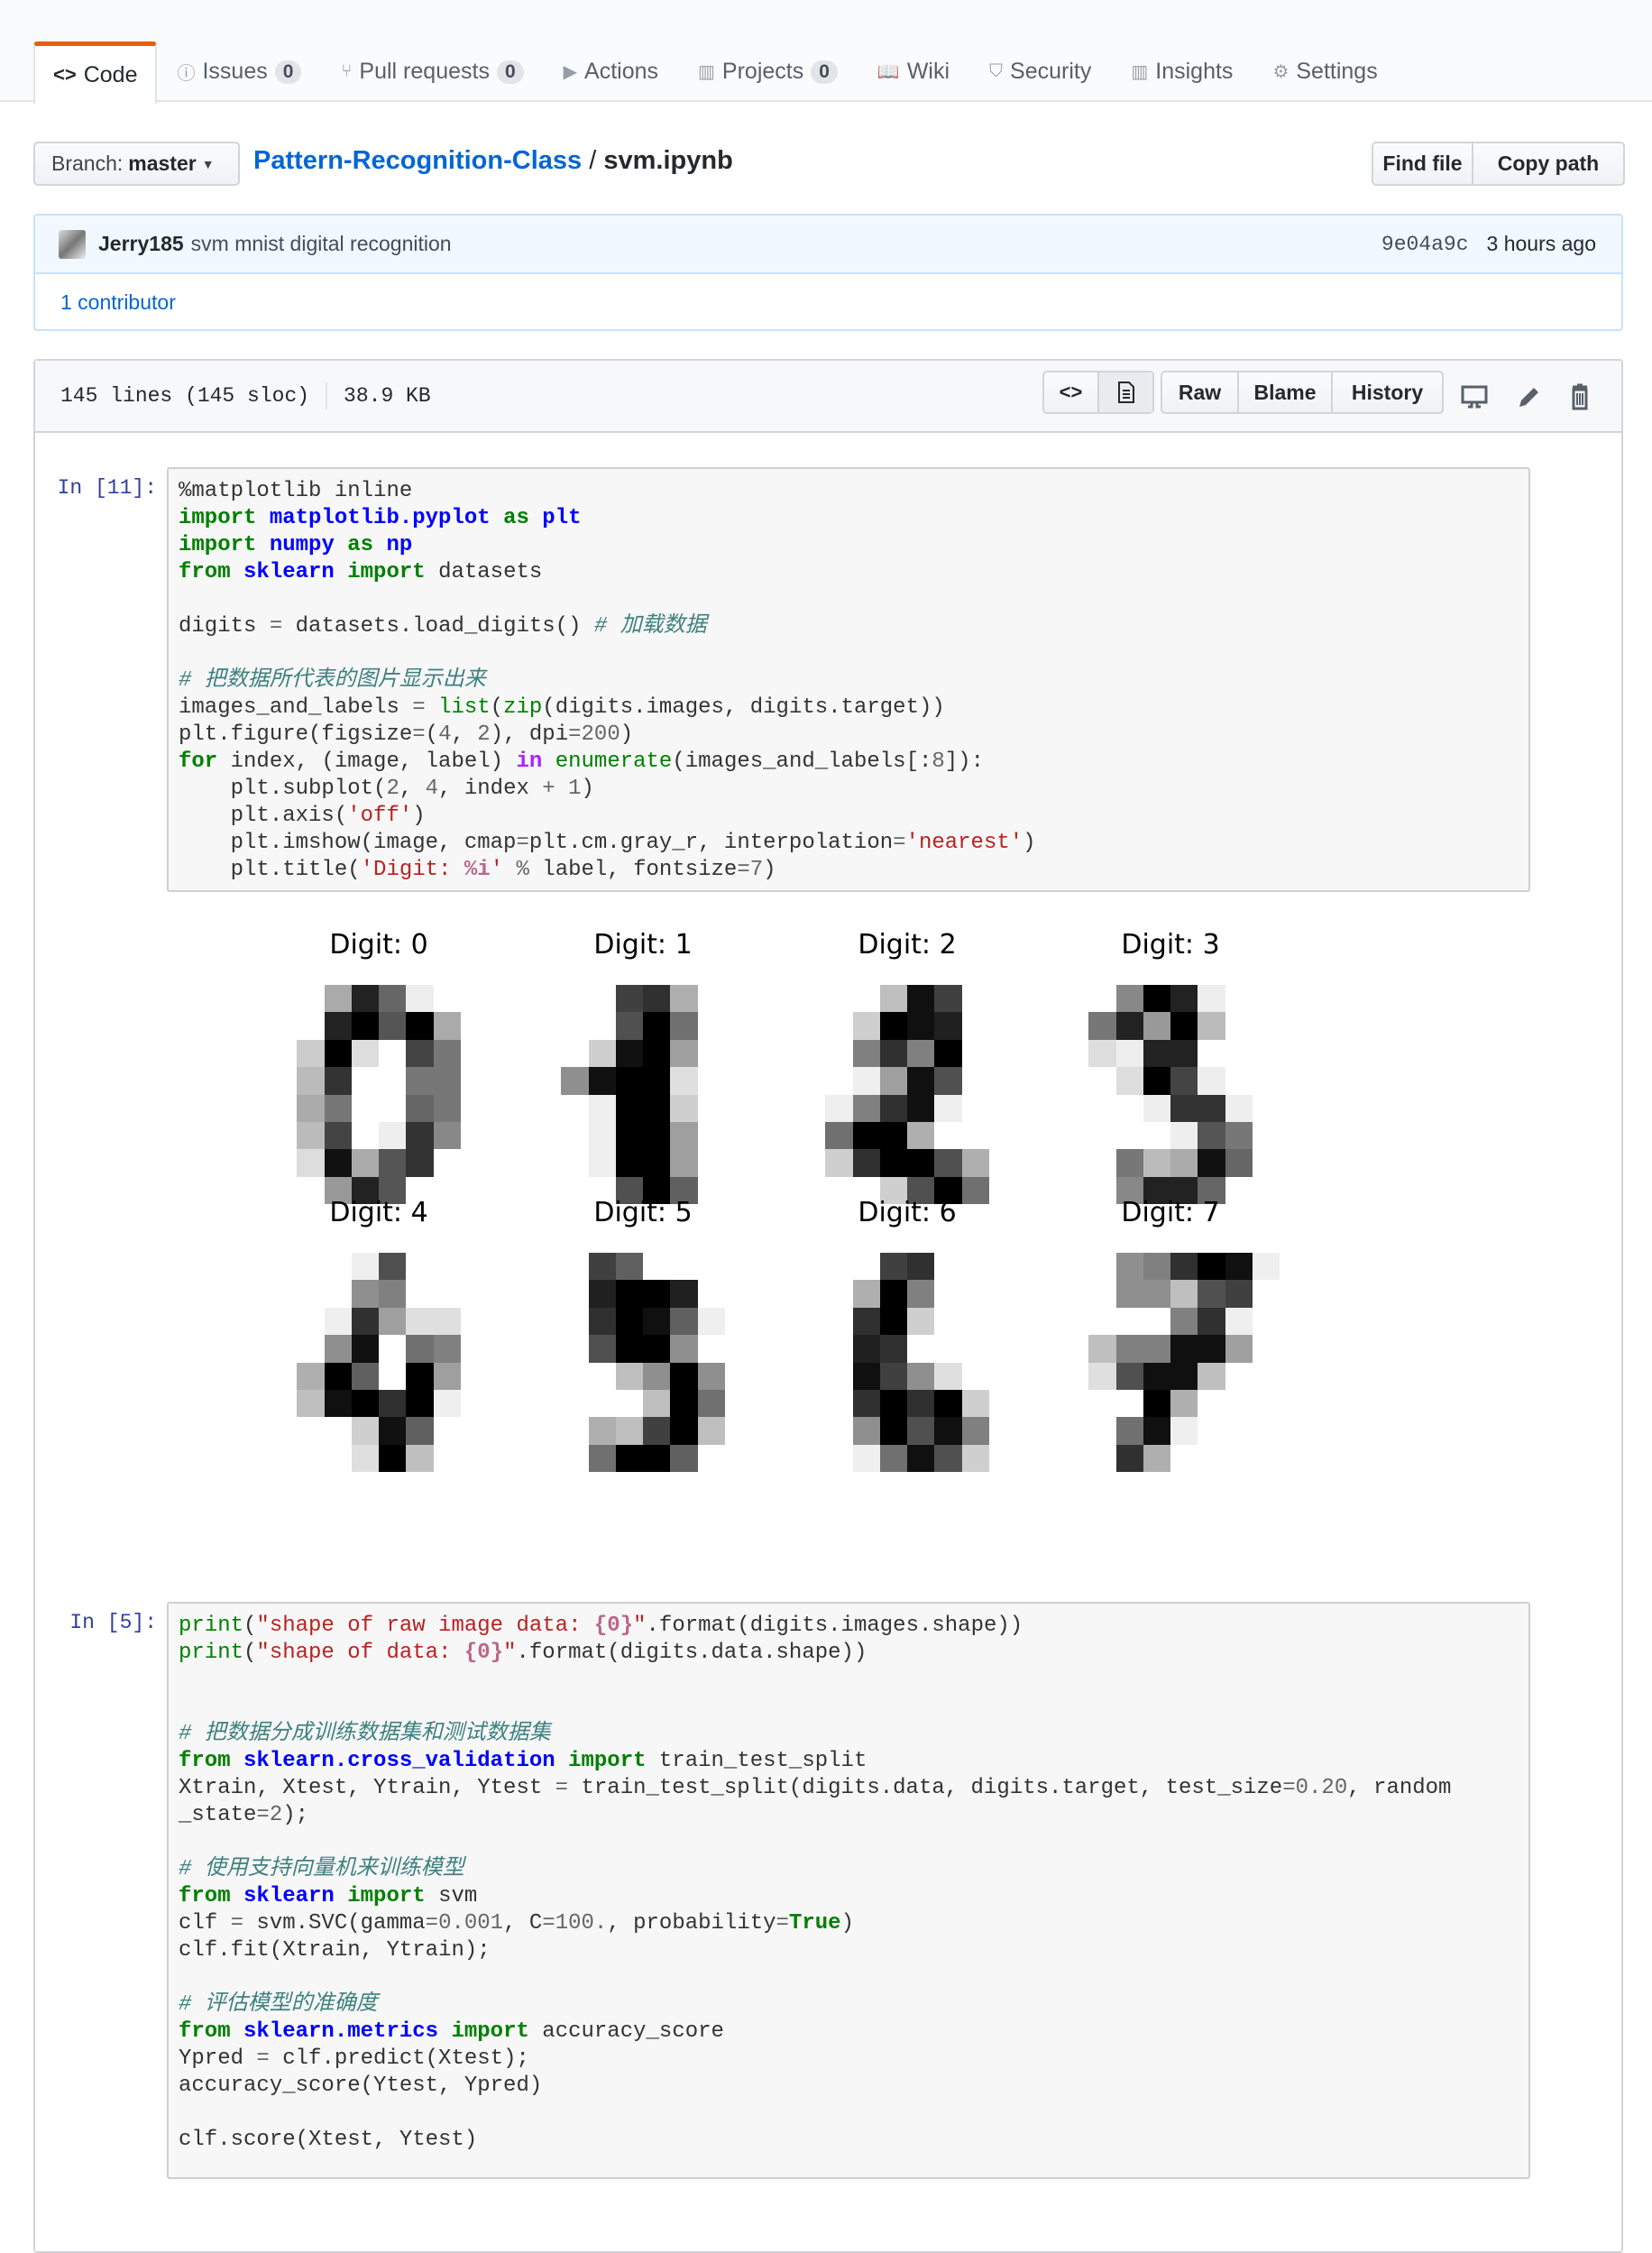 This screenshot has width=1652, height=2253. What do you see at coordinates (1388, 392) in the screenshot?
I see `history-button: History` at bounding box center [1388, 392].